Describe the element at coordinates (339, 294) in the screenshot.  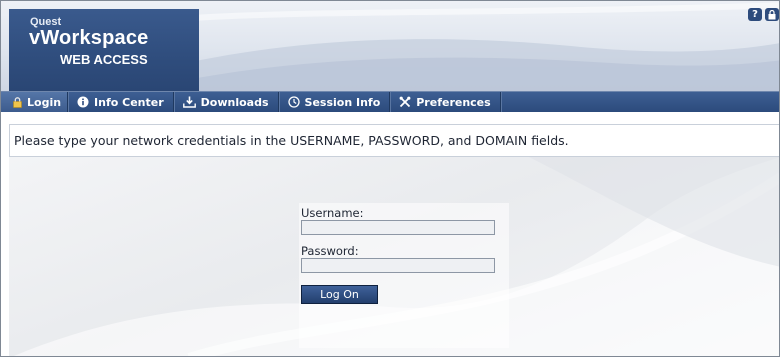
I see `log-on-button: Log On` at that location.